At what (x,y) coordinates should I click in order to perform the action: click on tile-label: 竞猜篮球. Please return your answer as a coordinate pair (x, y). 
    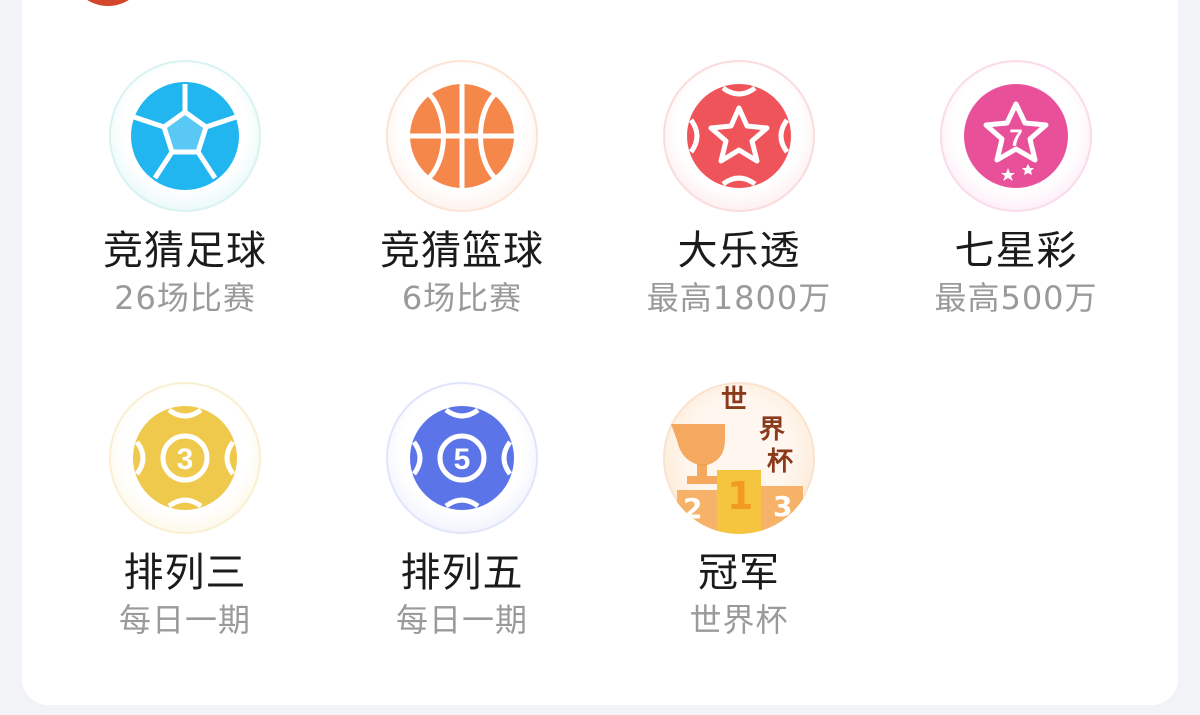
    Looking at the image, I should click on (462, 251).